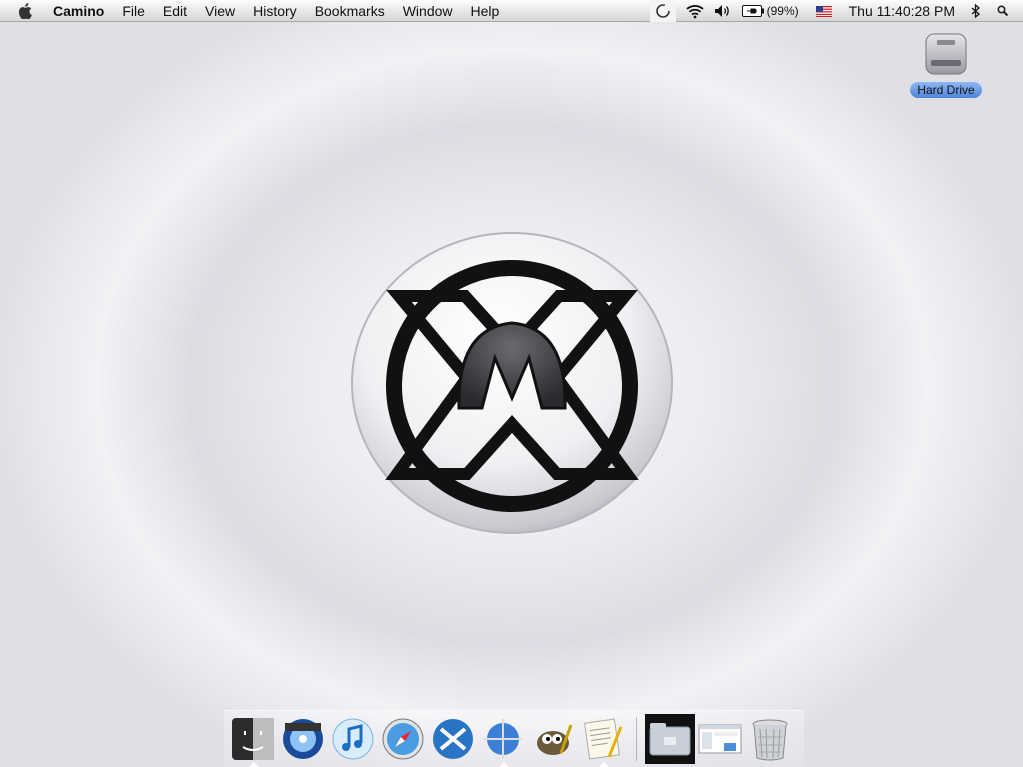 The height and width of the screenshot is (767, 1023). I want to click on trash-icon, so click(770, 740).